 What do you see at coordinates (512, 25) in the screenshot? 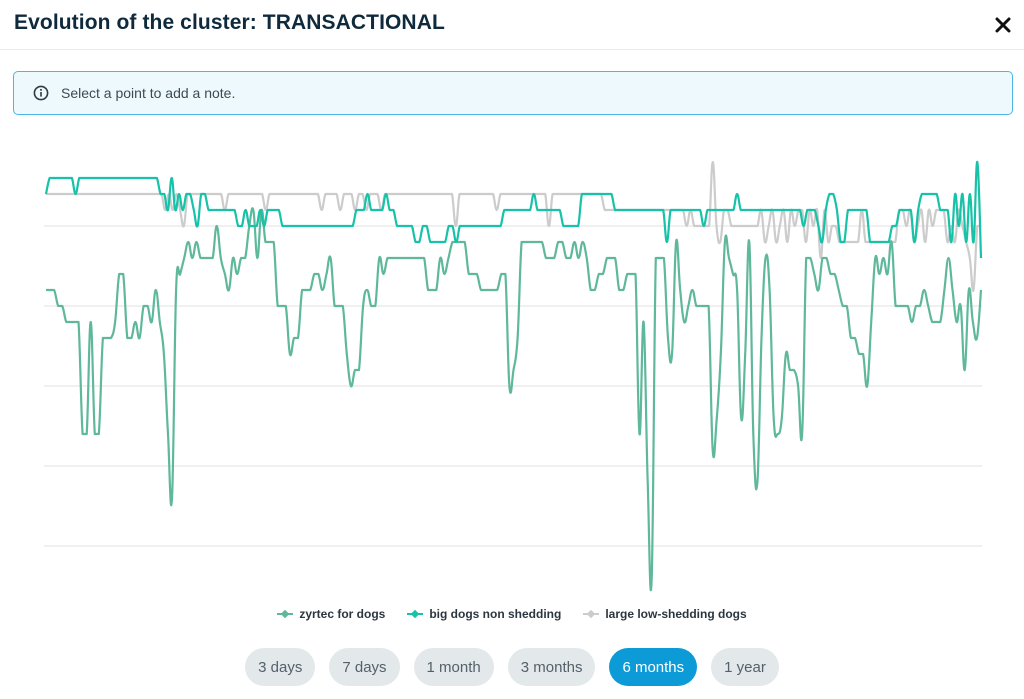
I see `modal-header: Evolution of the cluster: TRANSACTIONAL` at bounding box center [512, 25].